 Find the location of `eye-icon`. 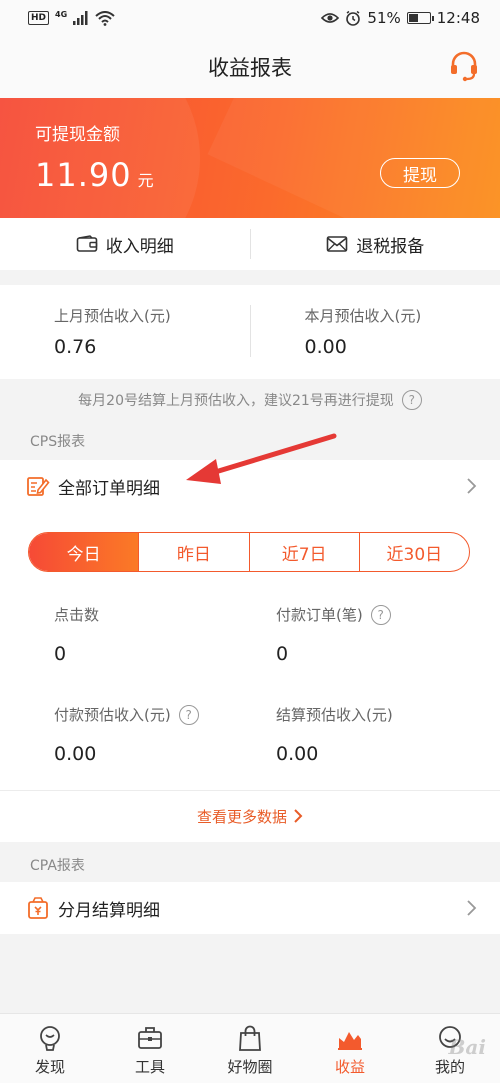

eye-icon is located at coordinates (330, 18).